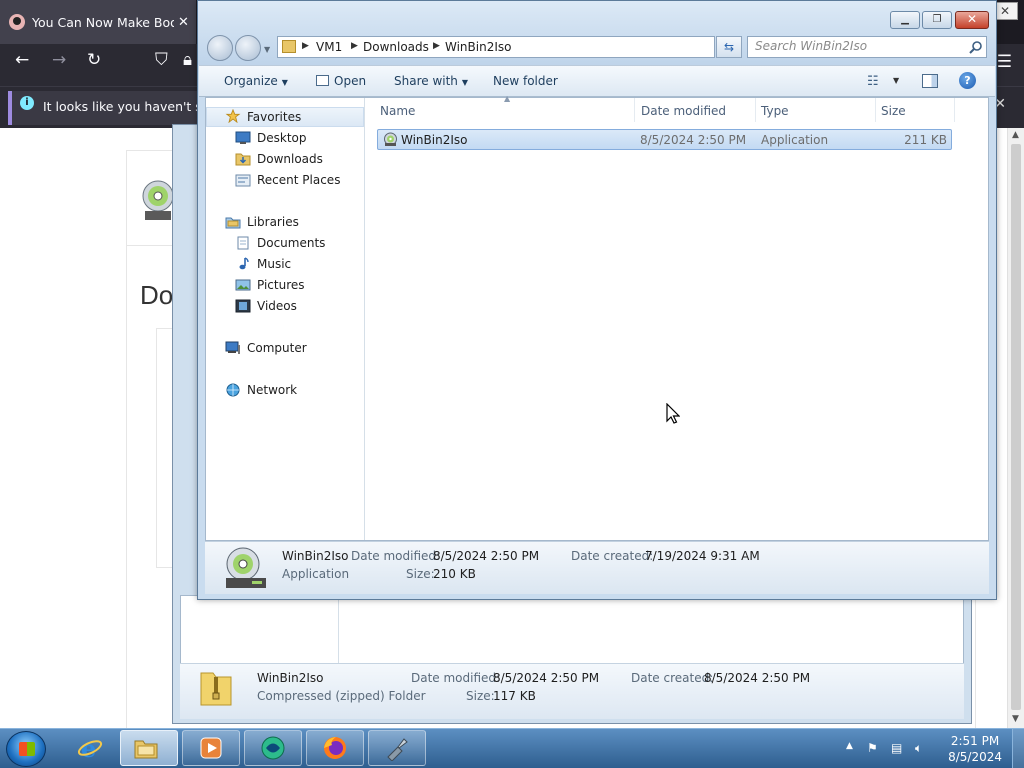 The width and height of the screenshot is (1024, 768). I want to click on windows-logo-icon, so click(27, 749).